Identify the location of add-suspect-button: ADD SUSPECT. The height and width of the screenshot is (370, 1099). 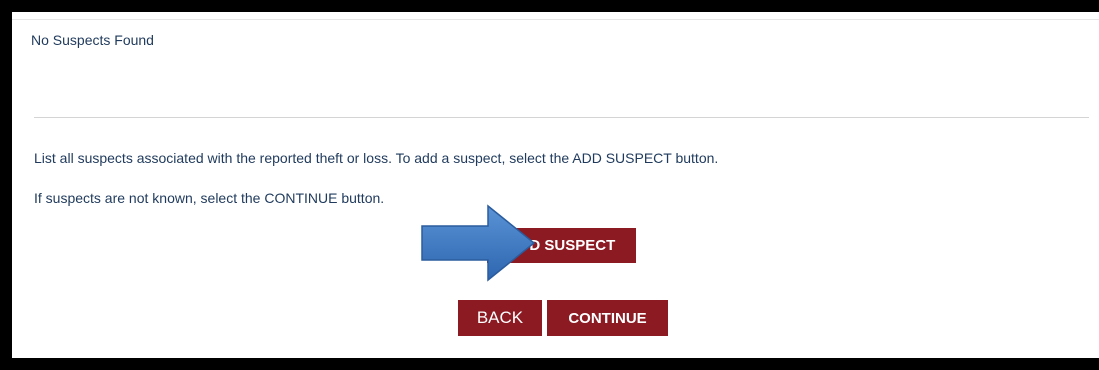
(561, 245).